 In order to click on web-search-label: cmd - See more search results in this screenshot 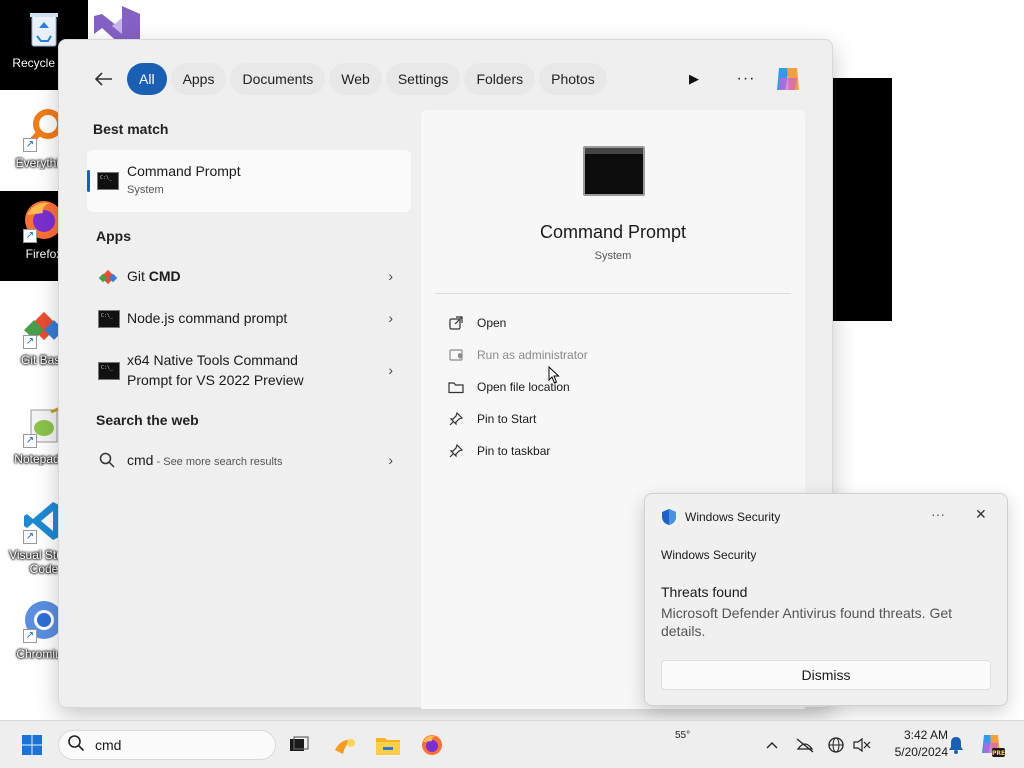, I will do `click(204, 460)`.